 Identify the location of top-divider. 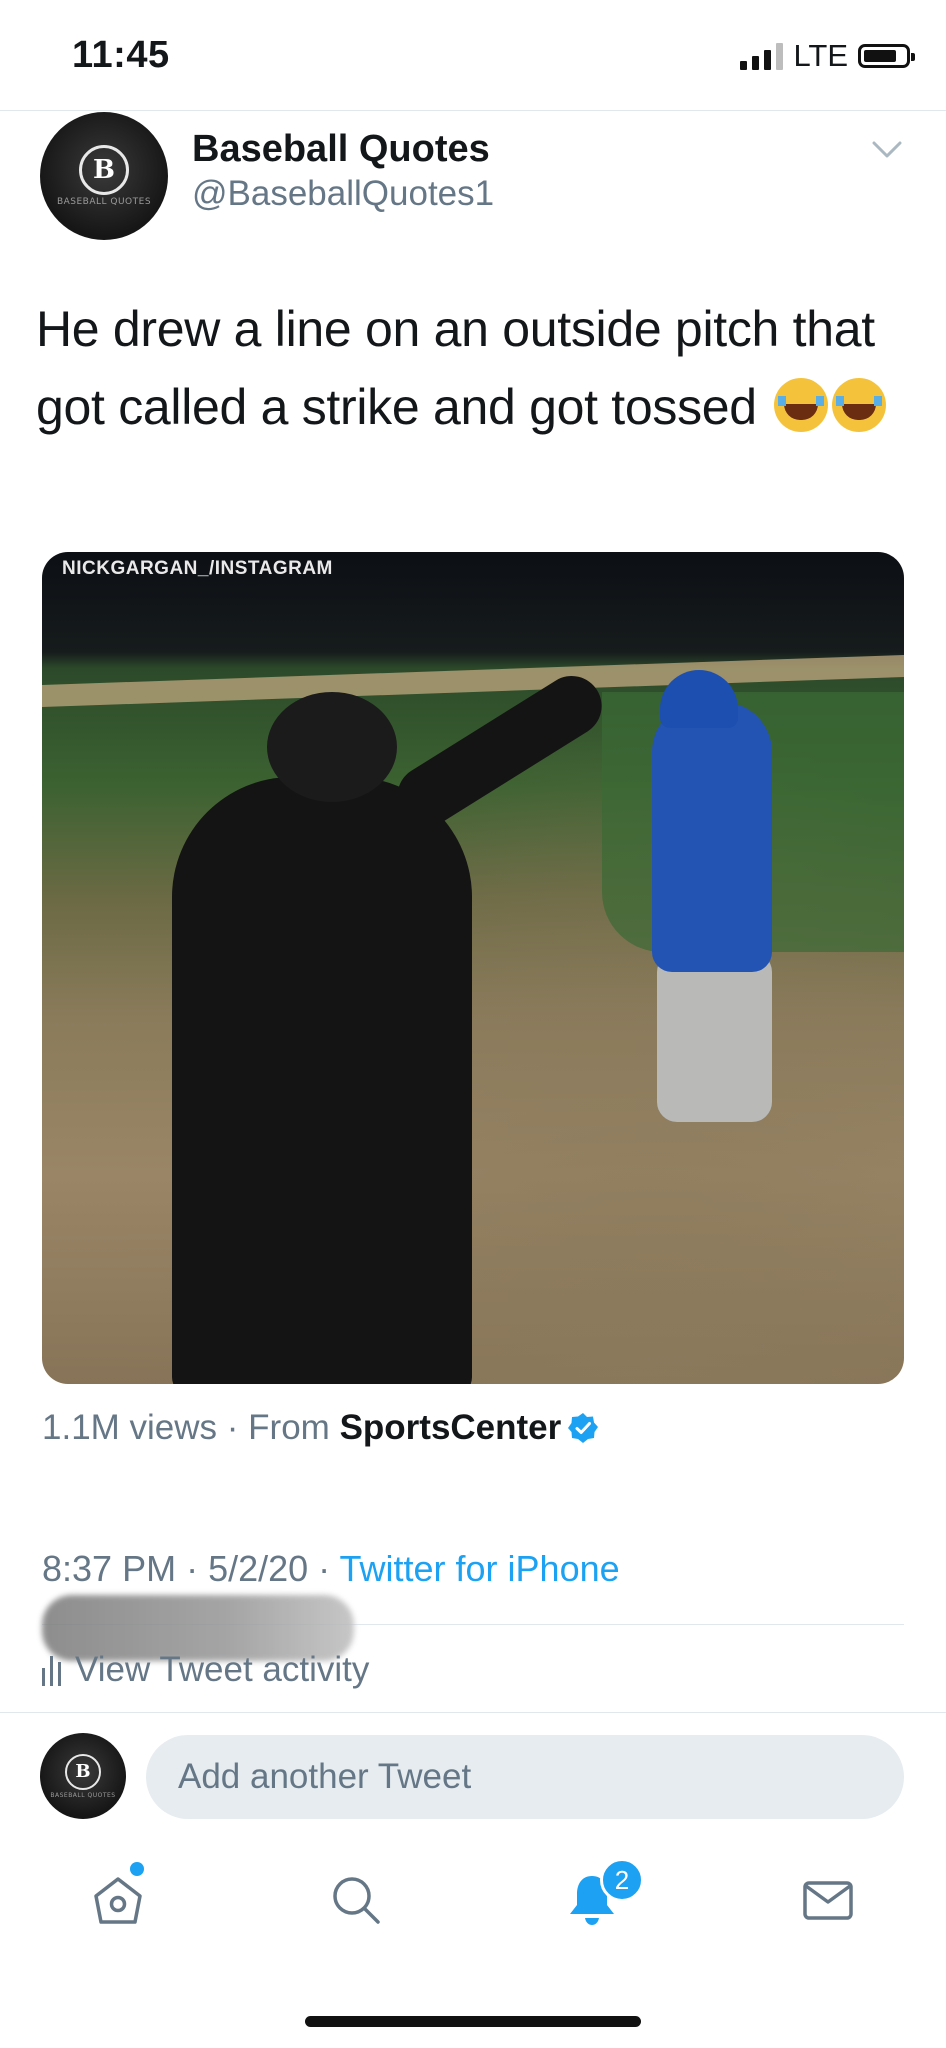
(473, 110).